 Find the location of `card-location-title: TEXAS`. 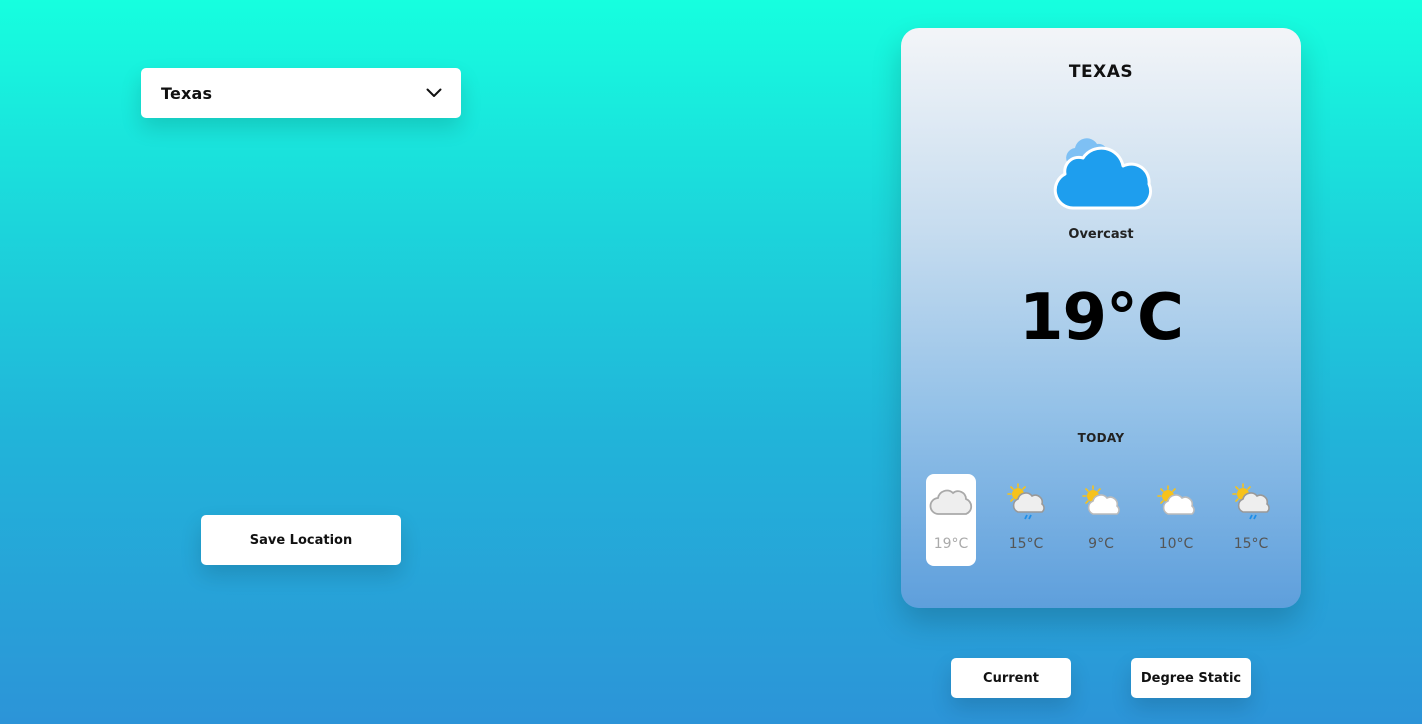

card-location-title: TEXAS is located at coordinates (1101, 72).